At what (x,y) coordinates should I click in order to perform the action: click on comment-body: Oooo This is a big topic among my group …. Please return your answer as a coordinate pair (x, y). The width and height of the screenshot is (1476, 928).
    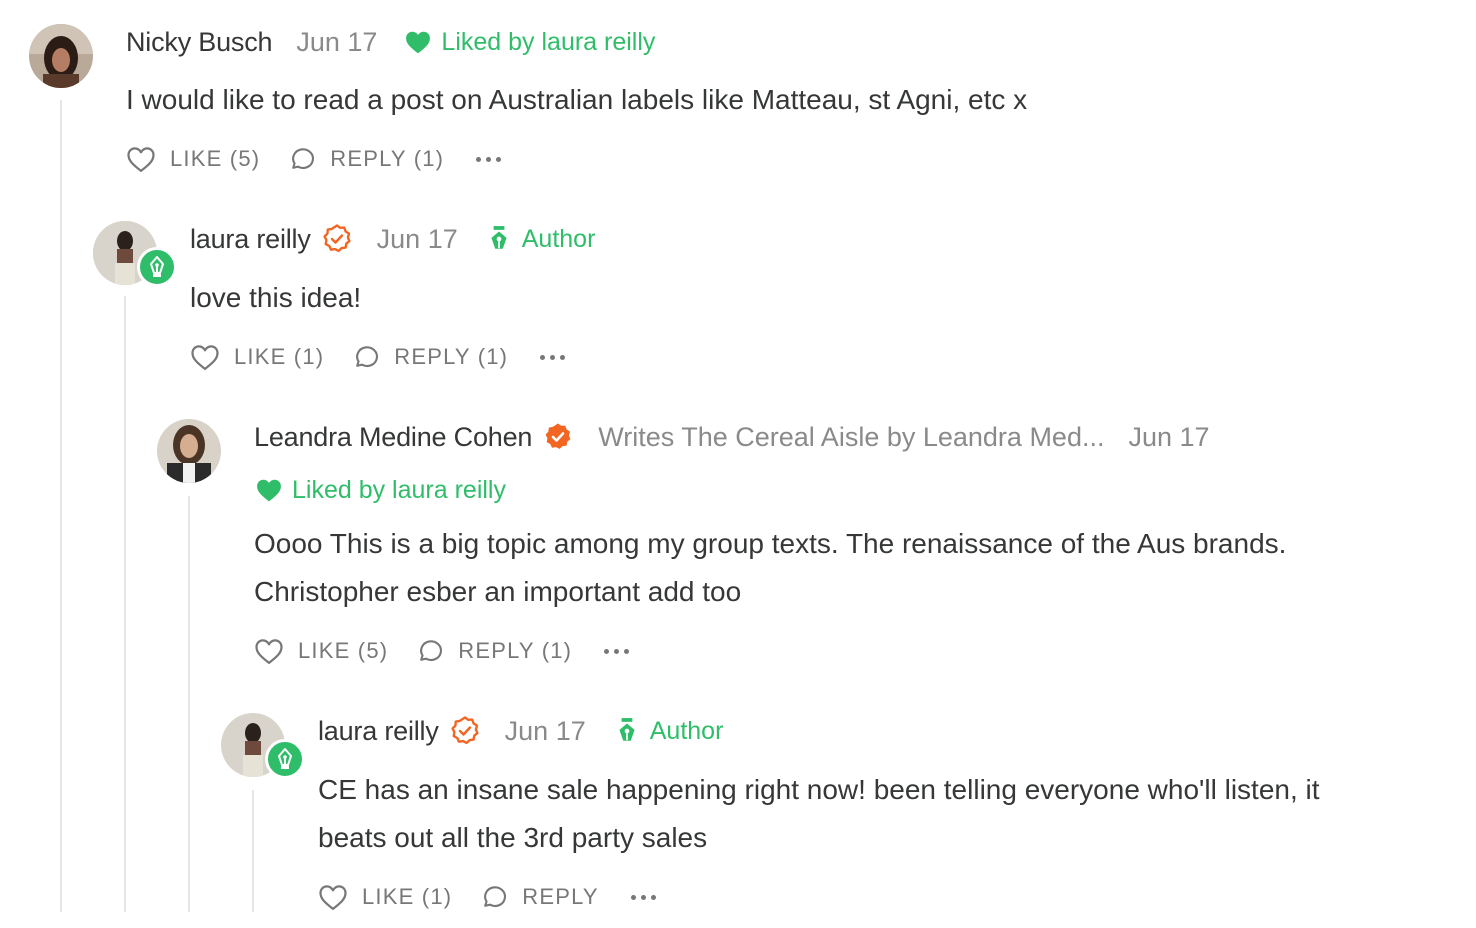
    Looking at the image, I should click on (770, 568).